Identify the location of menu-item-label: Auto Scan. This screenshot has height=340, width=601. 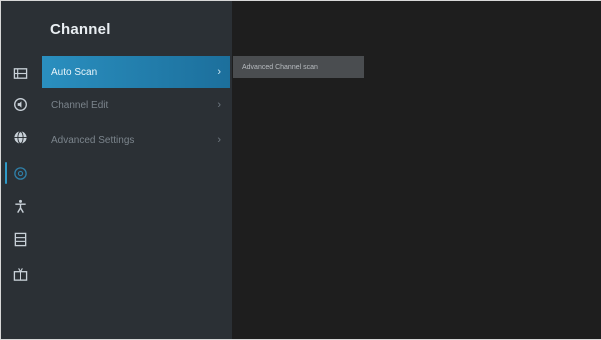
(74, 72).